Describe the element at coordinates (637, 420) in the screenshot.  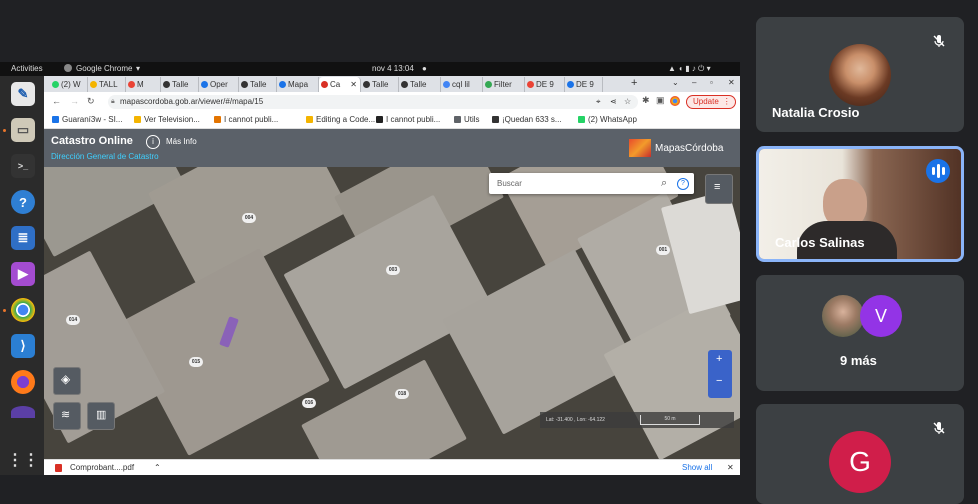
I see `coordinate-readout: Lat: -31.400 , Lon: -64.122 50 m` at that location.